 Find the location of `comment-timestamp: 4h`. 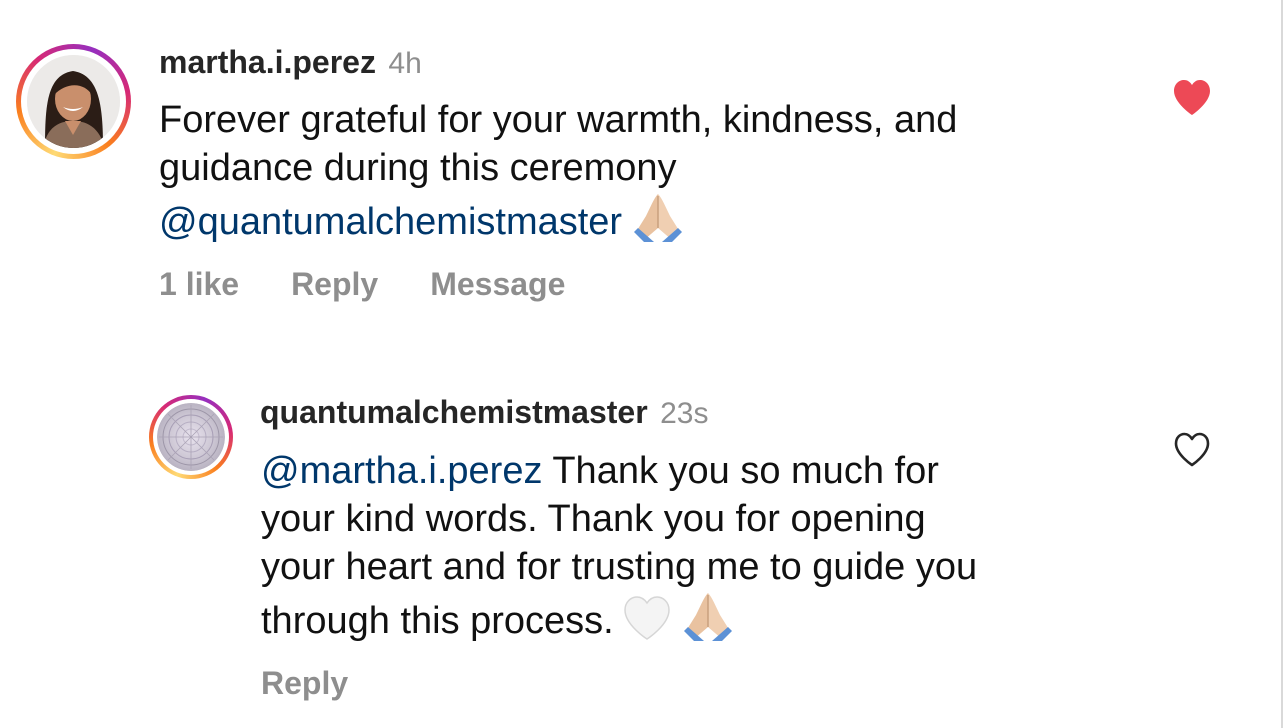

comment-timestamp: 4h is located at coordinates (405, 63).